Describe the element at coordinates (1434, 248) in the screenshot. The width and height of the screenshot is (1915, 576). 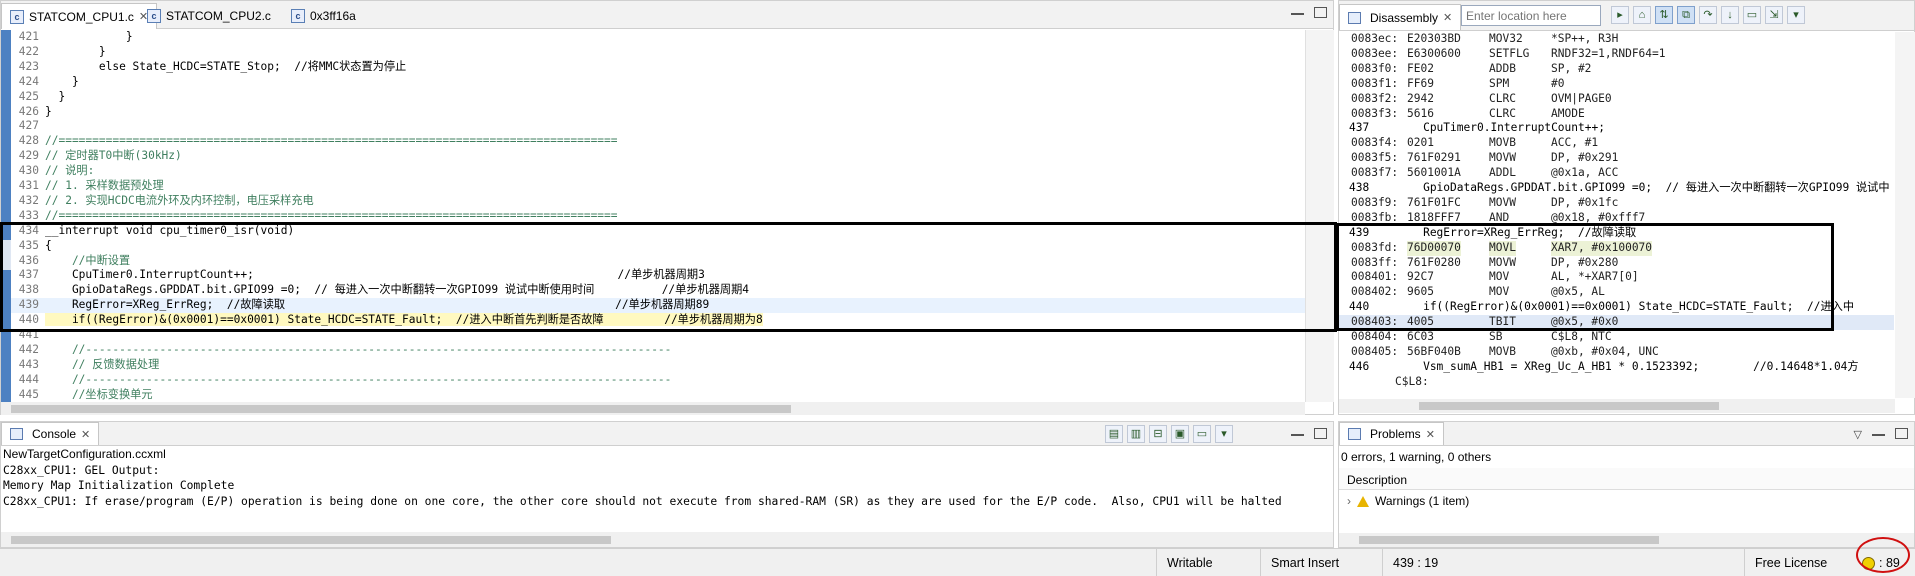
I see `instruction-bytes: 76D00070` at that location.